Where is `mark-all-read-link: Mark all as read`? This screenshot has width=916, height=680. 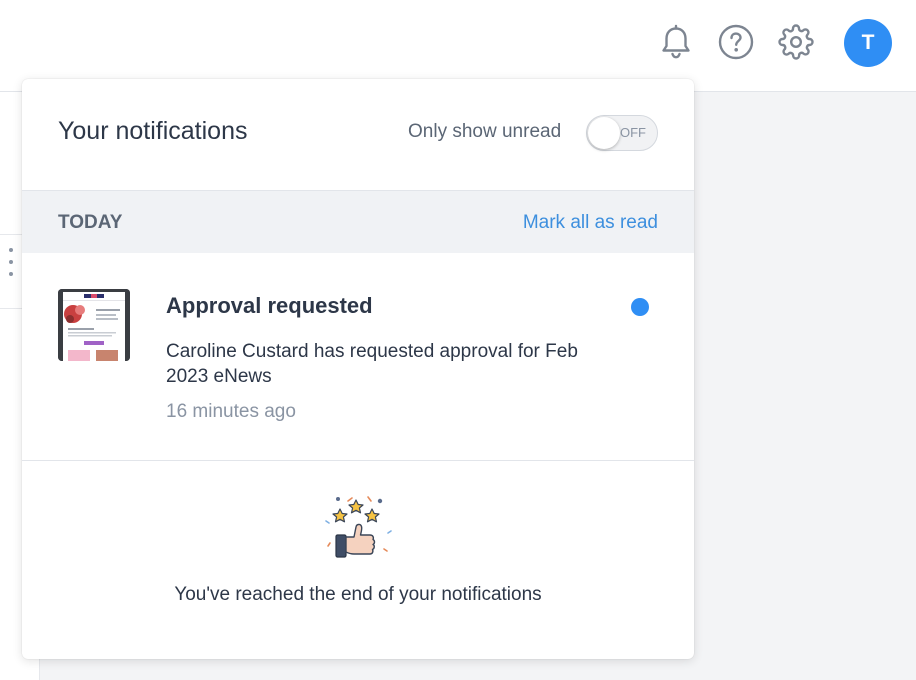 mark-all-read-link: Mark all as read is located at coordinates (590, 223).